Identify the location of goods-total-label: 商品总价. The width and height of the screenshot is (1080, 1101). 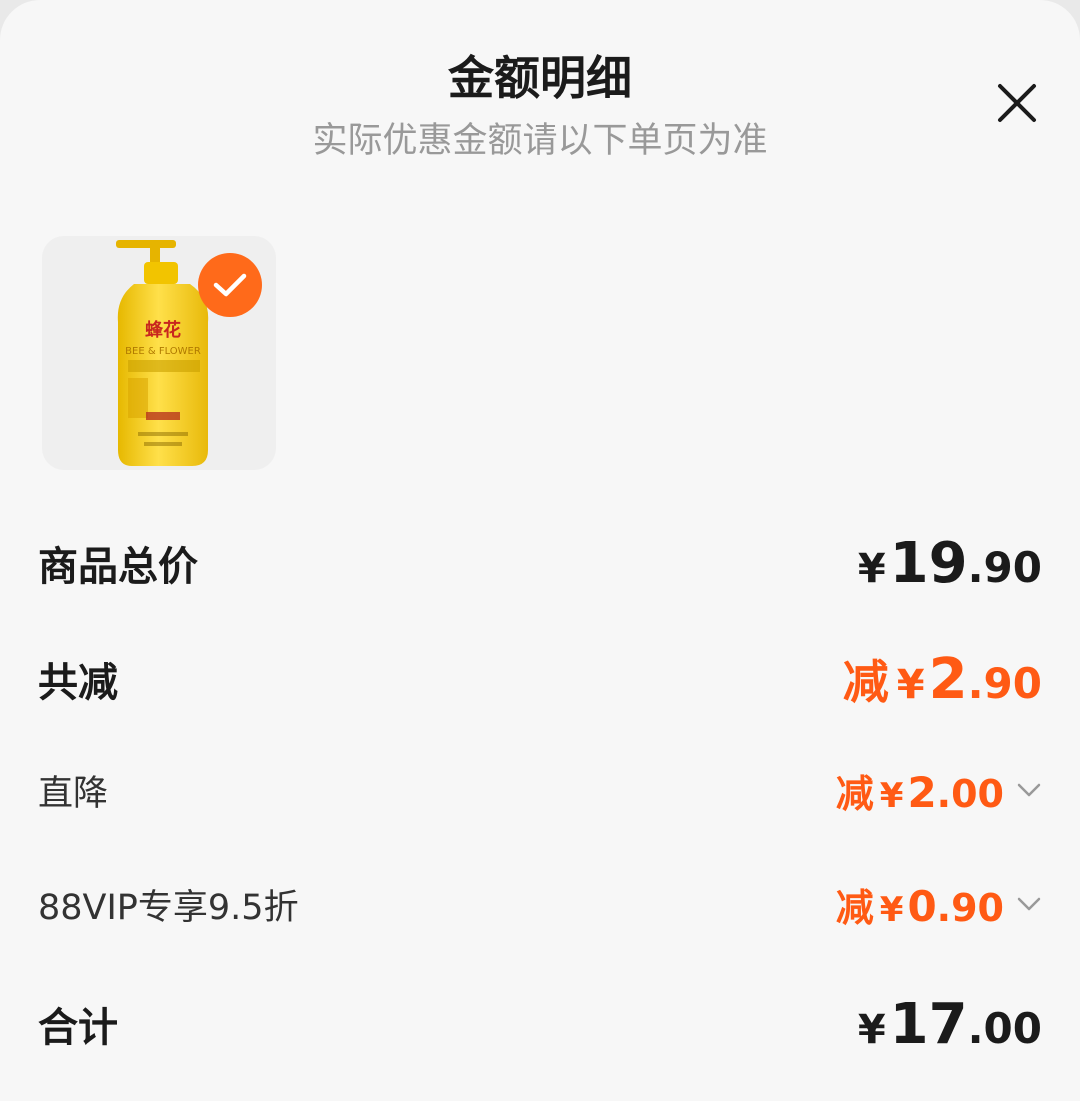
(118, 567).